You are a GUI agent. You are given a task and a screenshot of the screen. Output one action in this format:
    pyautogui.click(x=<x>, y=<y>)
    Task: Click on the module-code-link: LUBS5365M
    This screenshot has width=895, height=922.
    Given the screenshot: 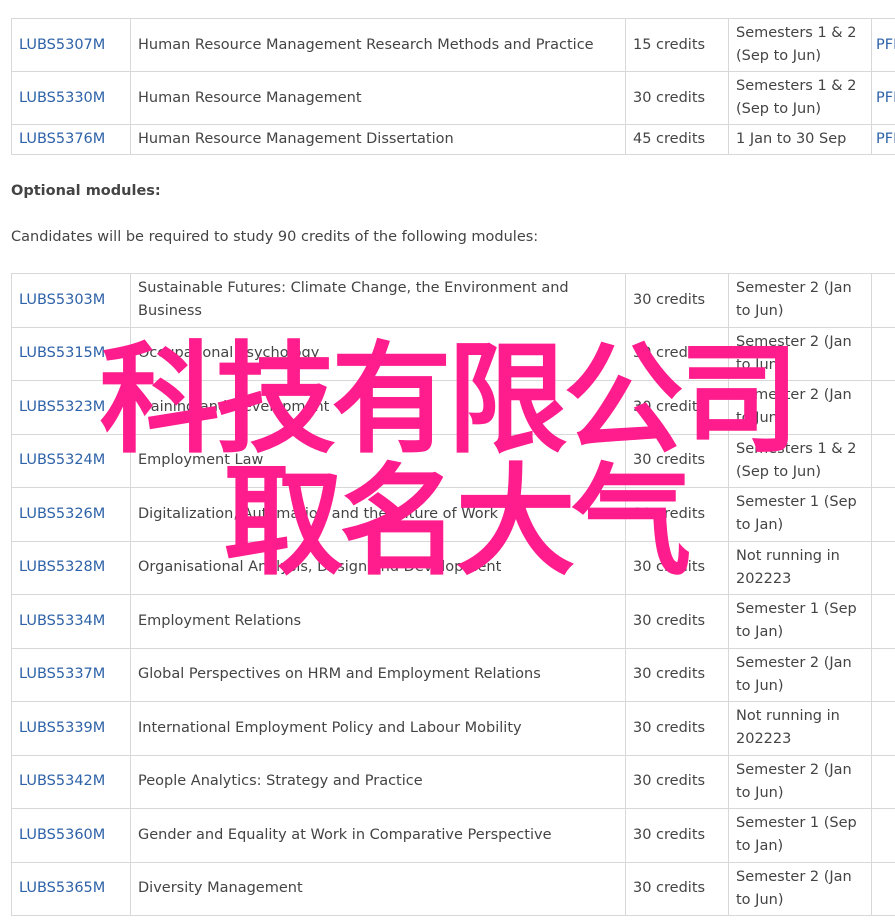 What is the action you would take?
    pyautogui.click(x=62, y=888)
    